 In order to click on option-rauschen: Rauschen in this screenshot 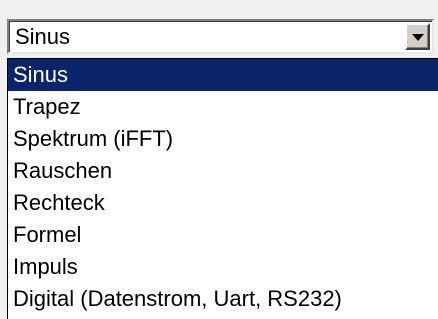, I will do `click(223, 171)`.